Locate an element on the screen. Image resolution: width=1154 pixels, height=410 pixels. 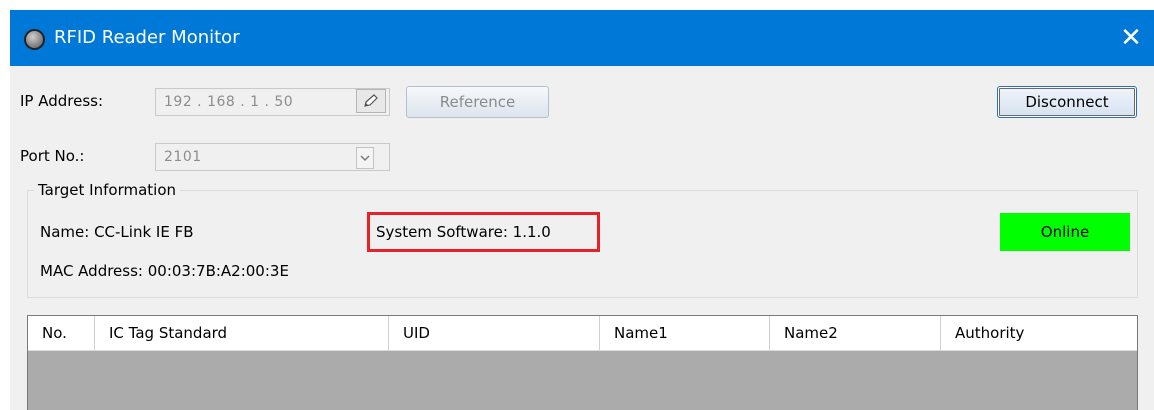
edit-ip-button is located at coordinates (371, 101).